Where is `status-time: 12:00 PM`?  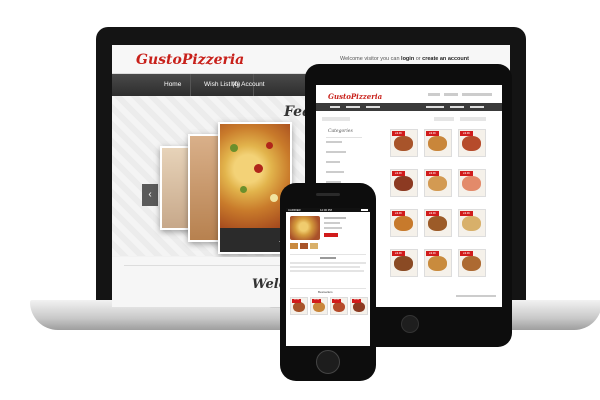
status-time: 12:00 PM is located at coordinates (326, 210).